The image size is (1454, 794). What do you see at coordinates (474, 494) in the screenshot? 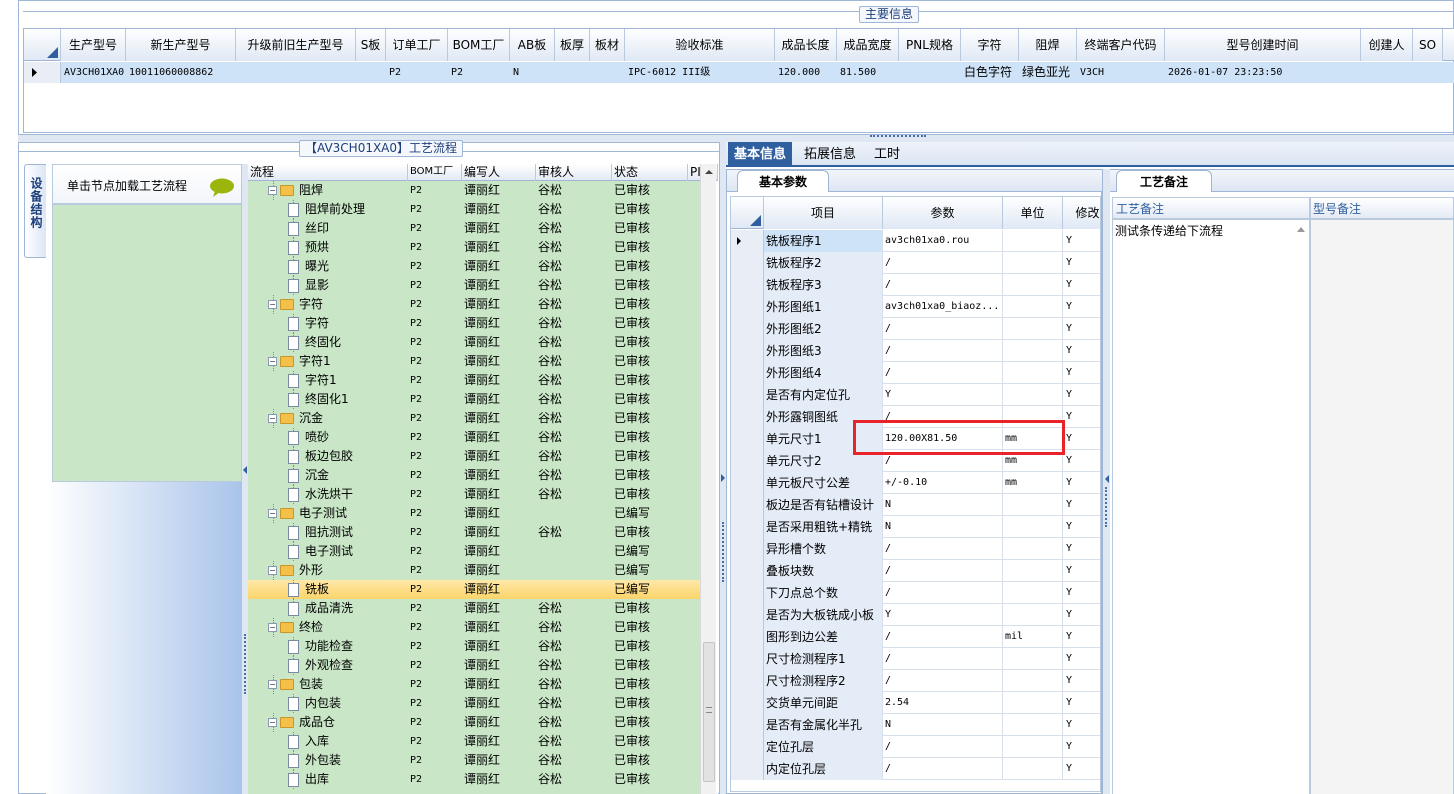
I see `flow-row: 水洗烘干 P2 谭丽红 谷松 已审核` at bounding box center [474, 494].